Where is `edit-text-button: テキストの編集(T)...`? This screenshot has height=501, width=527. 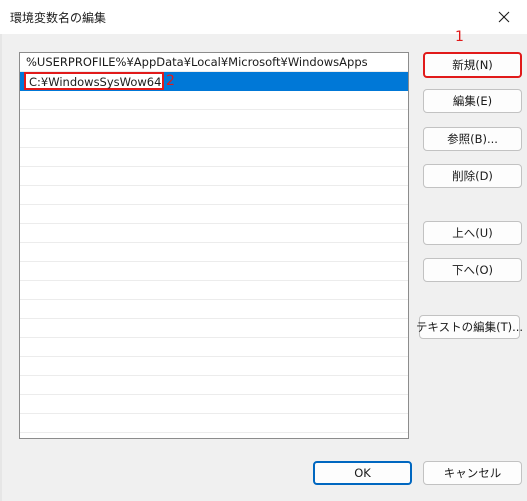
edit-text-button: テキストの編集(T)... is located at coordinates (469, 327).